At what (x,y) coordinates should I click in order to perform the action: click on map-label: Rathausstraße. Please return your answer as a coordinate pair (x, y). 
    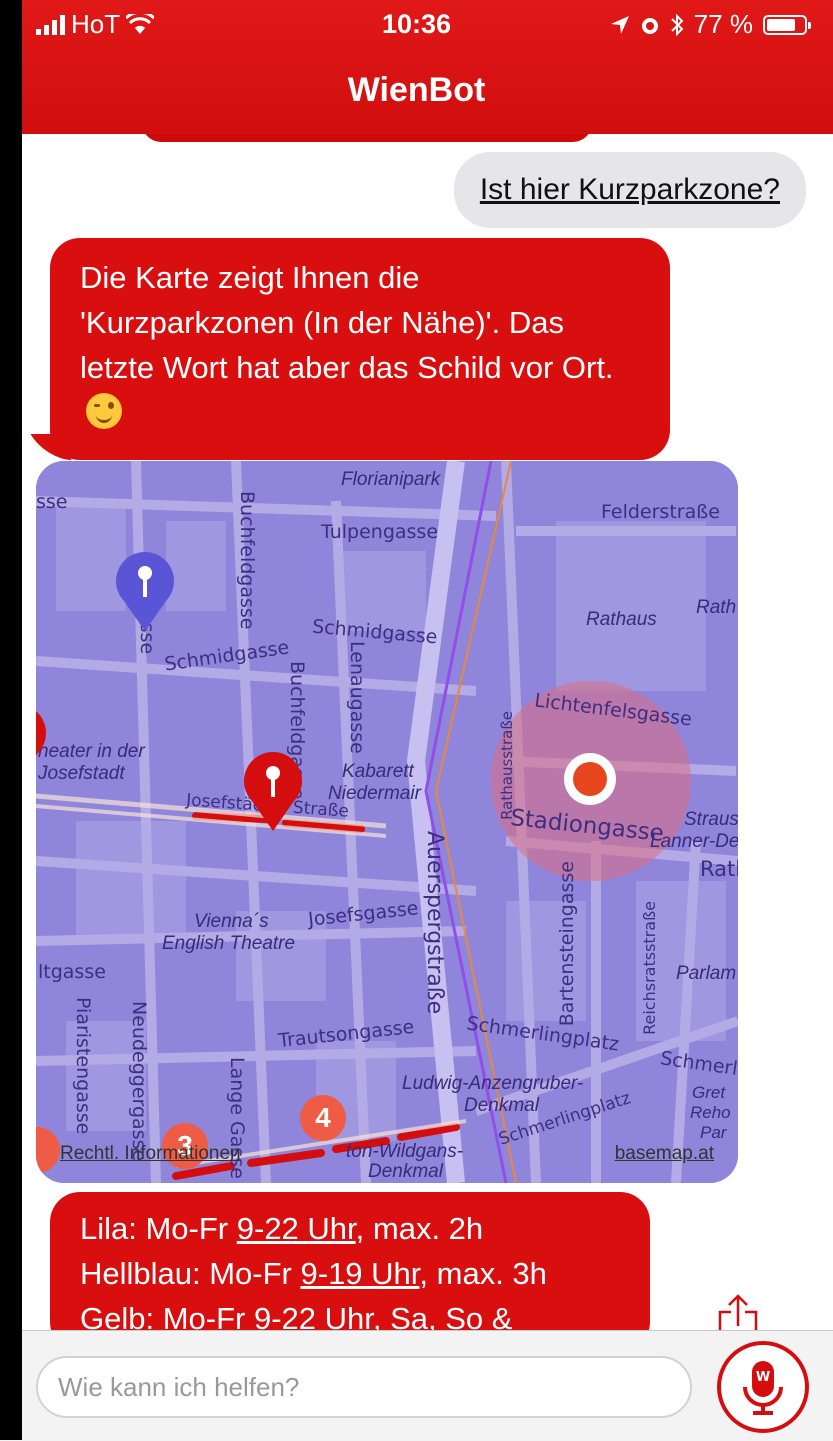
    Looking at the image, I should click on (507, 765).